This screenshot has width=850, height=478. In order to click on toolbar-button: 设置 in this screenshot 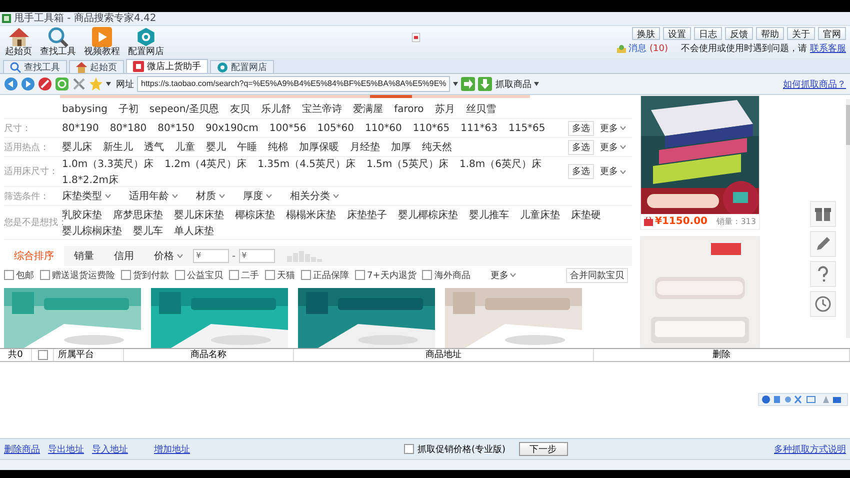, I will do `click(677, 33)`.